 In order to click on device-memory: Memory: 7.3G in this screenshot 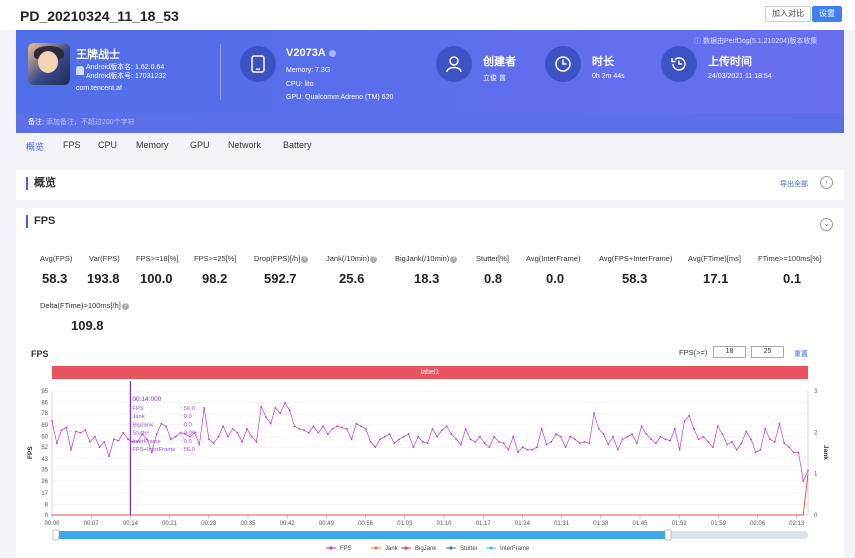, I will do `click(308, 70)`.